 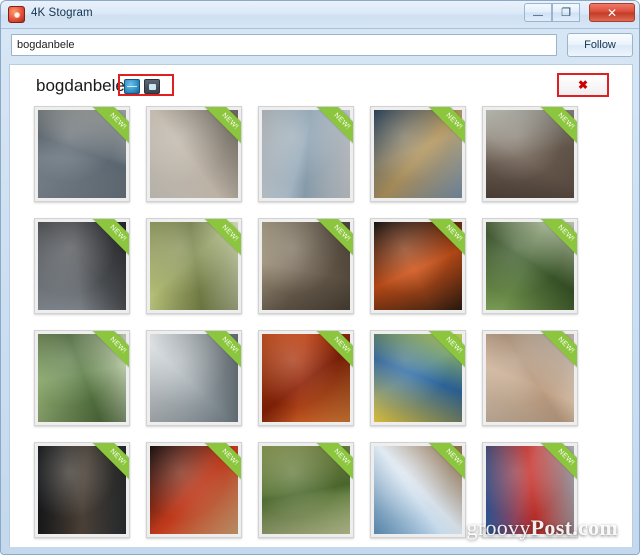 What do you see at coordinates (538, 15) in the screenshot?
I see `minimize-icon: —` at bounding box center [538, 15].